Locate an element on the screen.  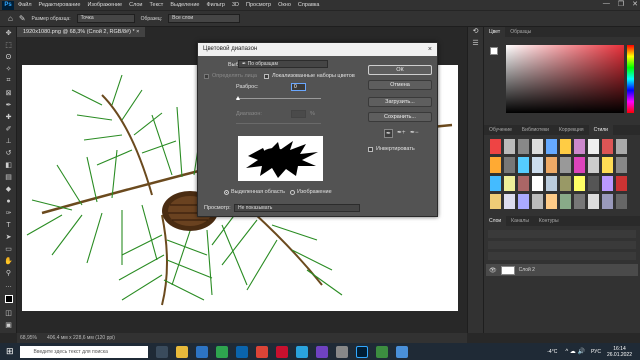
preview-select: Не показывать is located at coordinates (297, 208).